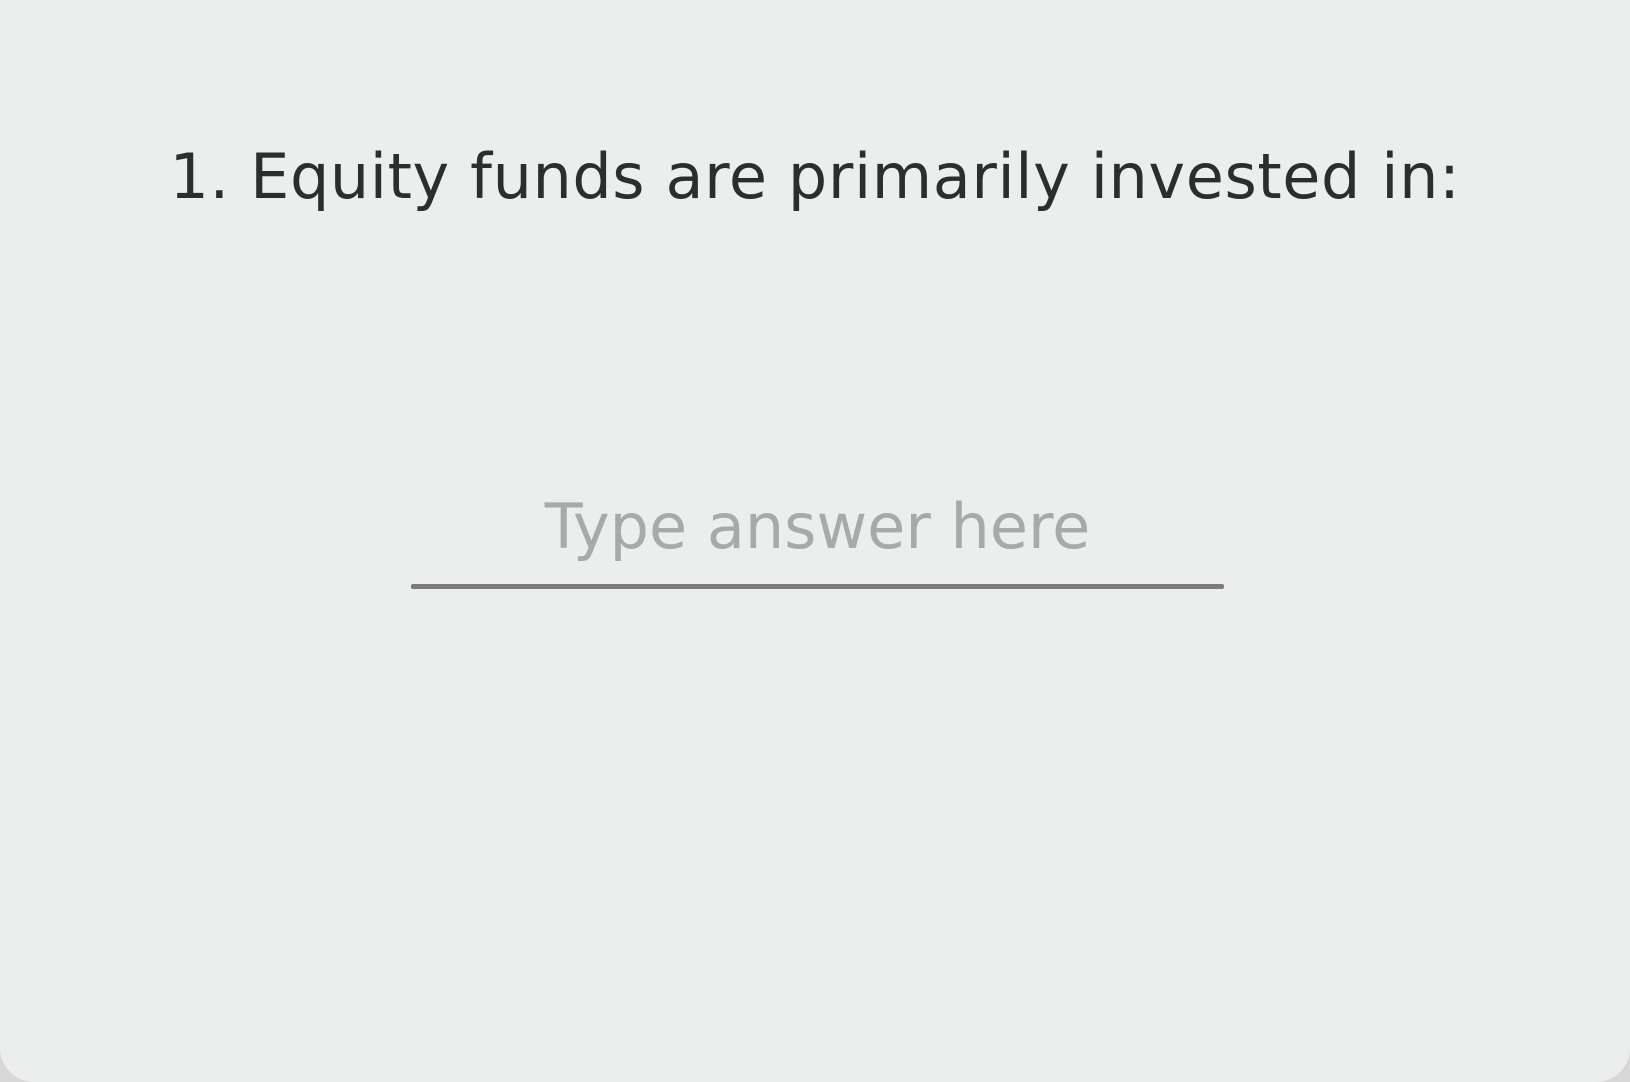 This screenshot has height=1082, width=1630. I want to click on answer-field-container, so click(817, 530).